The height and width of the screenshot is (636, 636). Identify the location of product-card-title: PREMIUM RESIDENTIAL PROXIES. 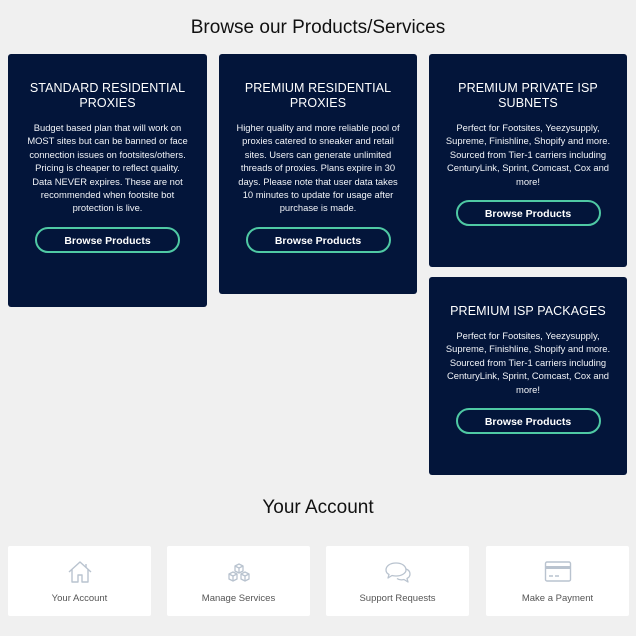
(318, 95).